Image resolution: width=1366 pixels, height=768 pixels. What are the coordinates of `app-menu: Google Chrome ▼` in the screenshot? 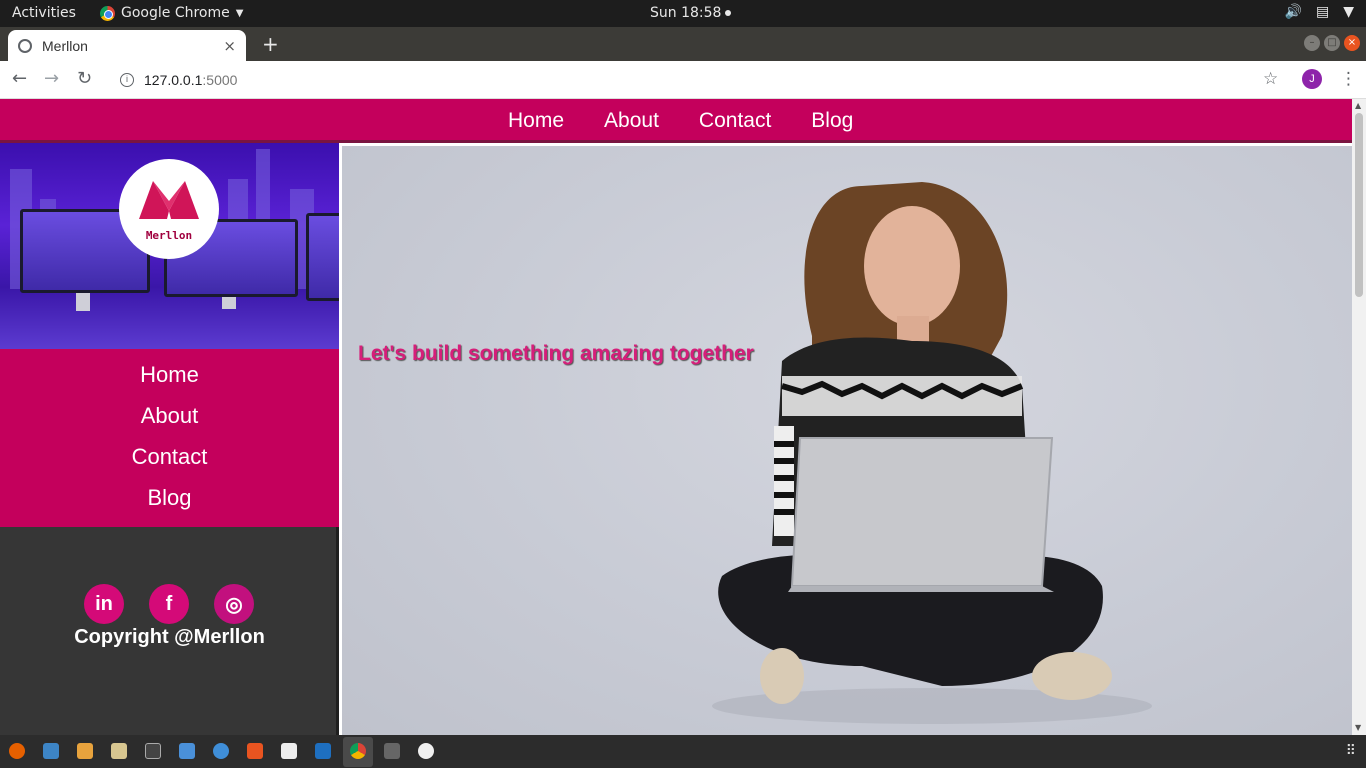 It's located at (171, 13).